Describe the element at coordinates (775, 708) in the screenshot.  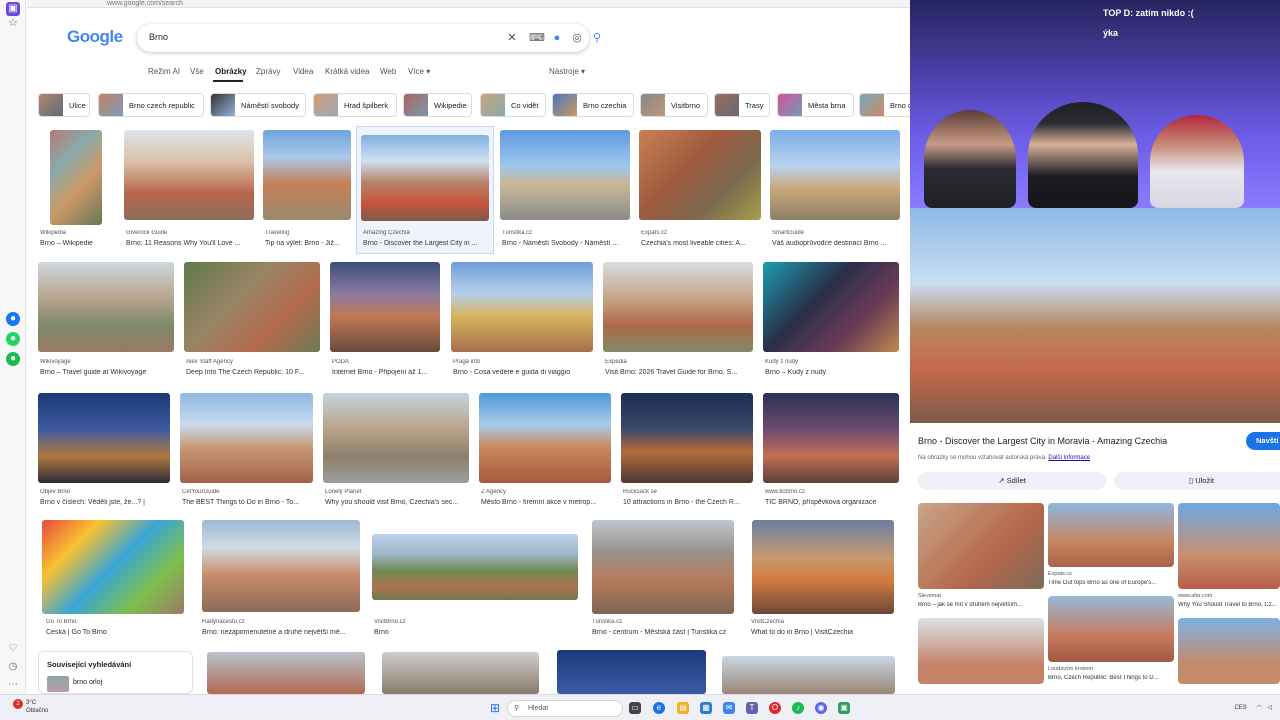
I see `opera-icon: O` at that location.